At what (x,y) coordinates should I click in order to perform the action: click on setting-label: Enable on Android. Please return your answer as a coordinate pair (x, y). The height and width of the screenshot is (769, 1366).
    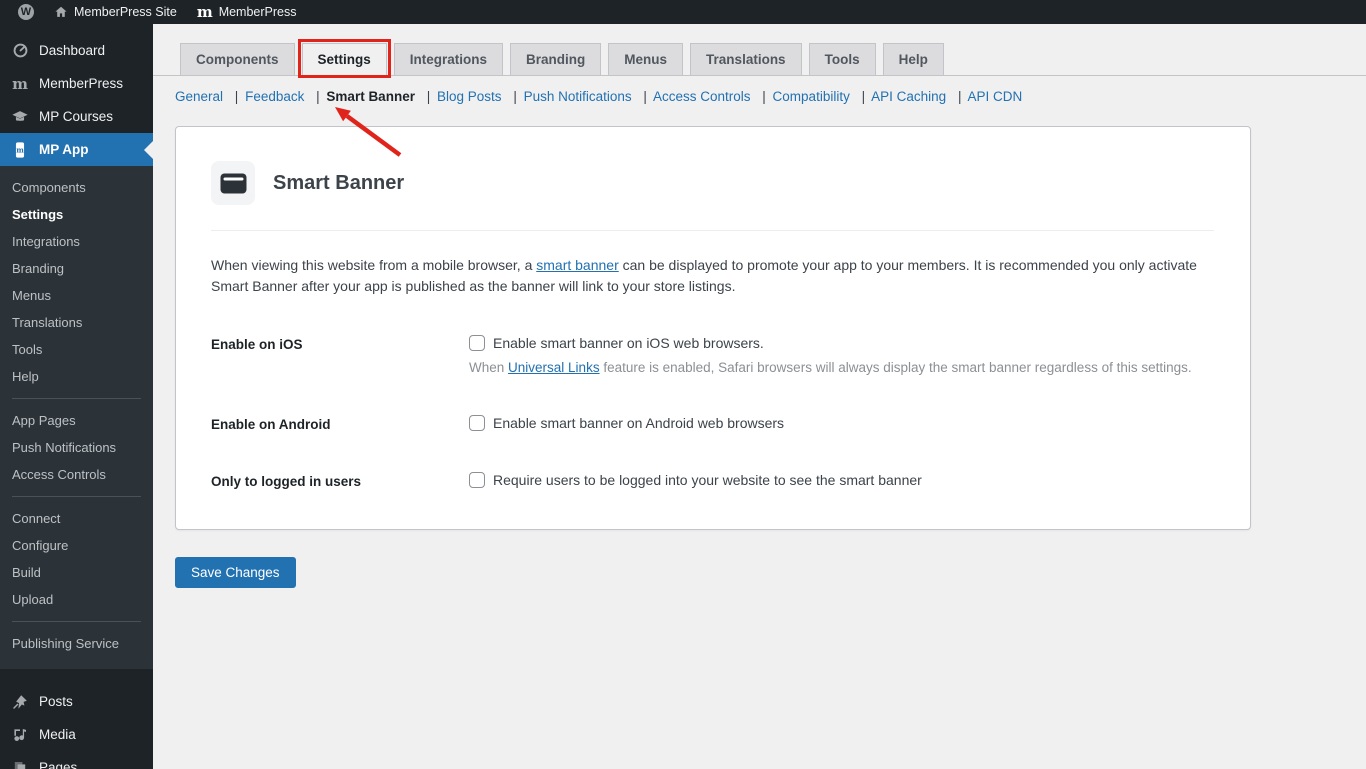
    Looking at the image, I should click on (271, 424).